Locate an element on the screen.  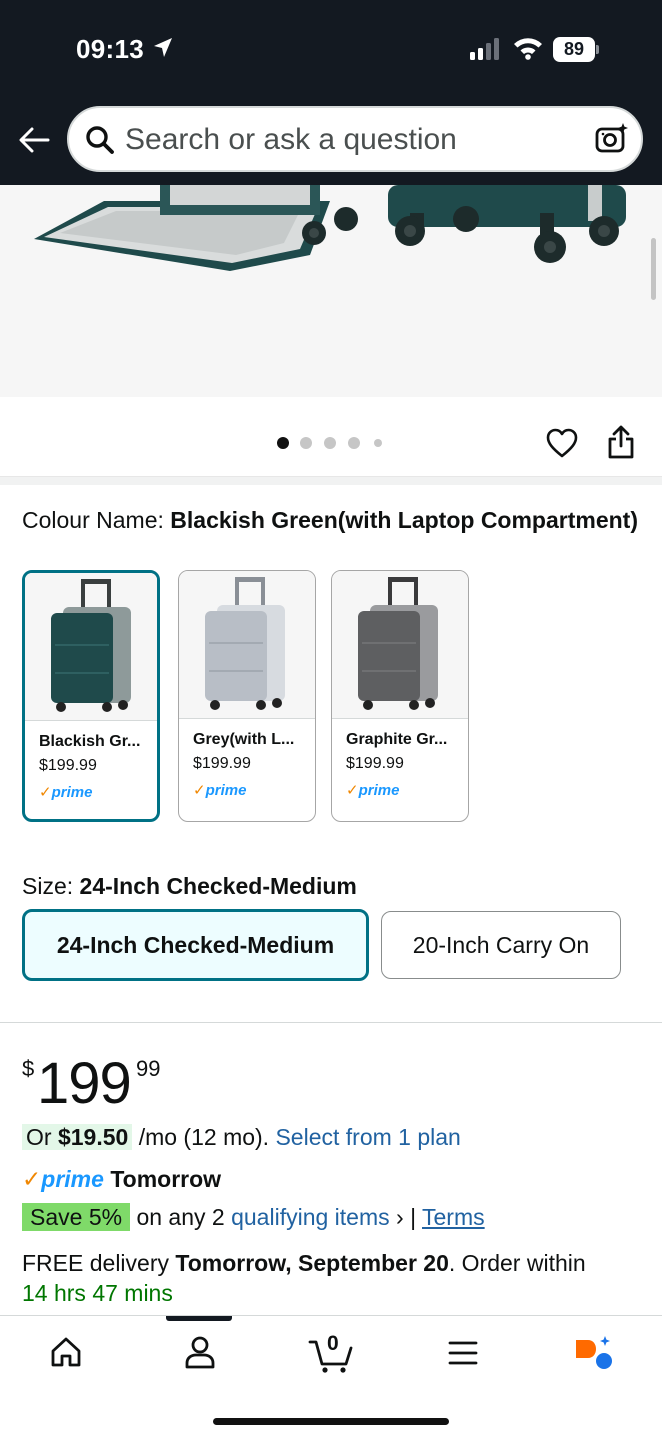
delivery-date: Tomorrow, September 20 is located at coordinates (312, 1263).